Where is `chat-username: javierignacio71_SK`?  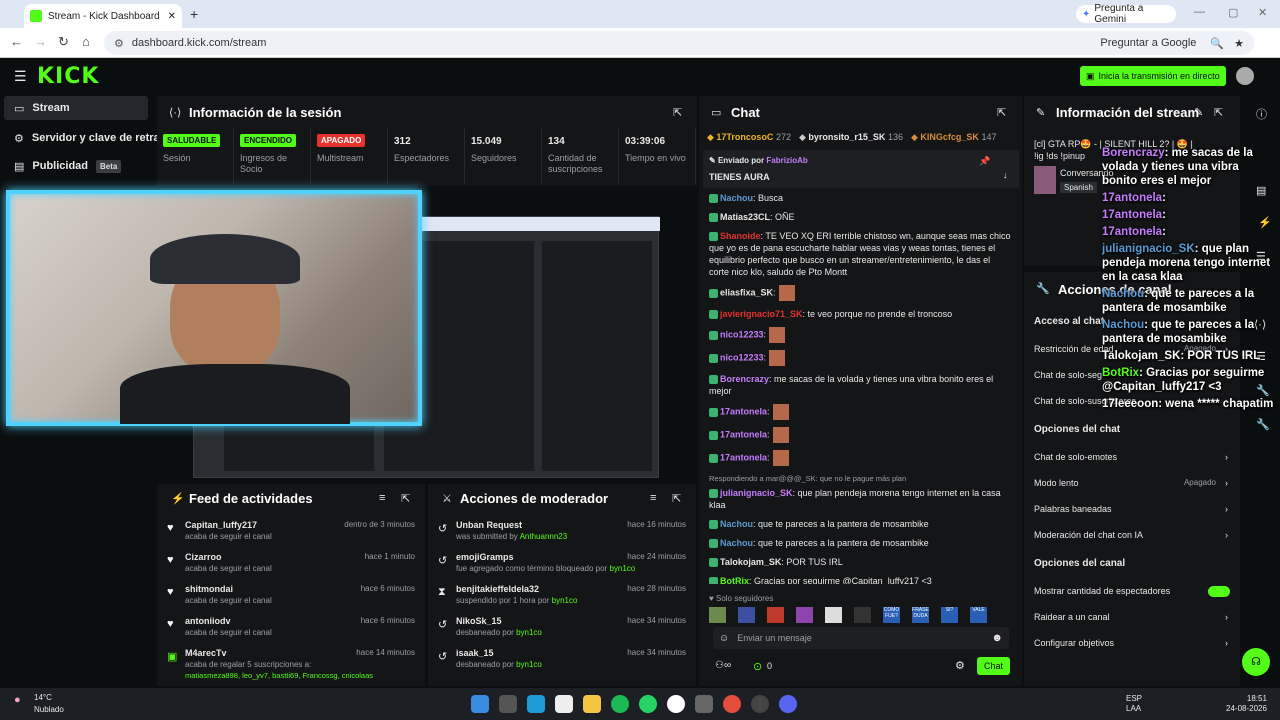
chat-username: javierignacio71_SK is located at coordinates (761, 314).